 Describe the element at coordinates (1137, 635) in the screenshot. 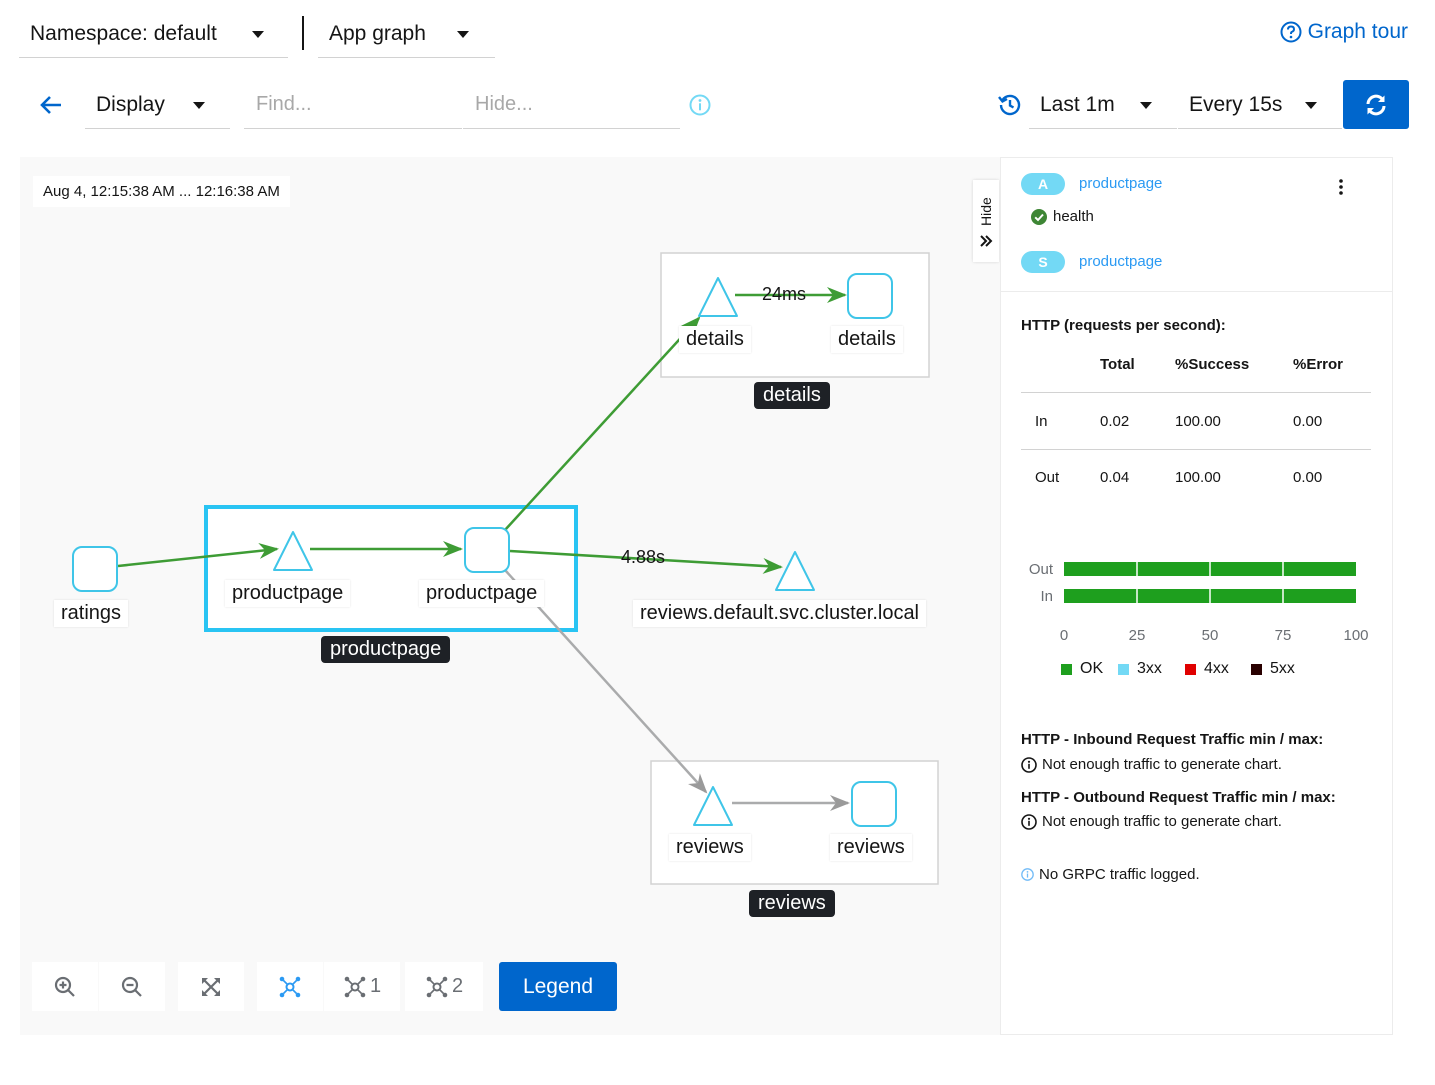

I see `chart-x-tick-label: 25` at that location.